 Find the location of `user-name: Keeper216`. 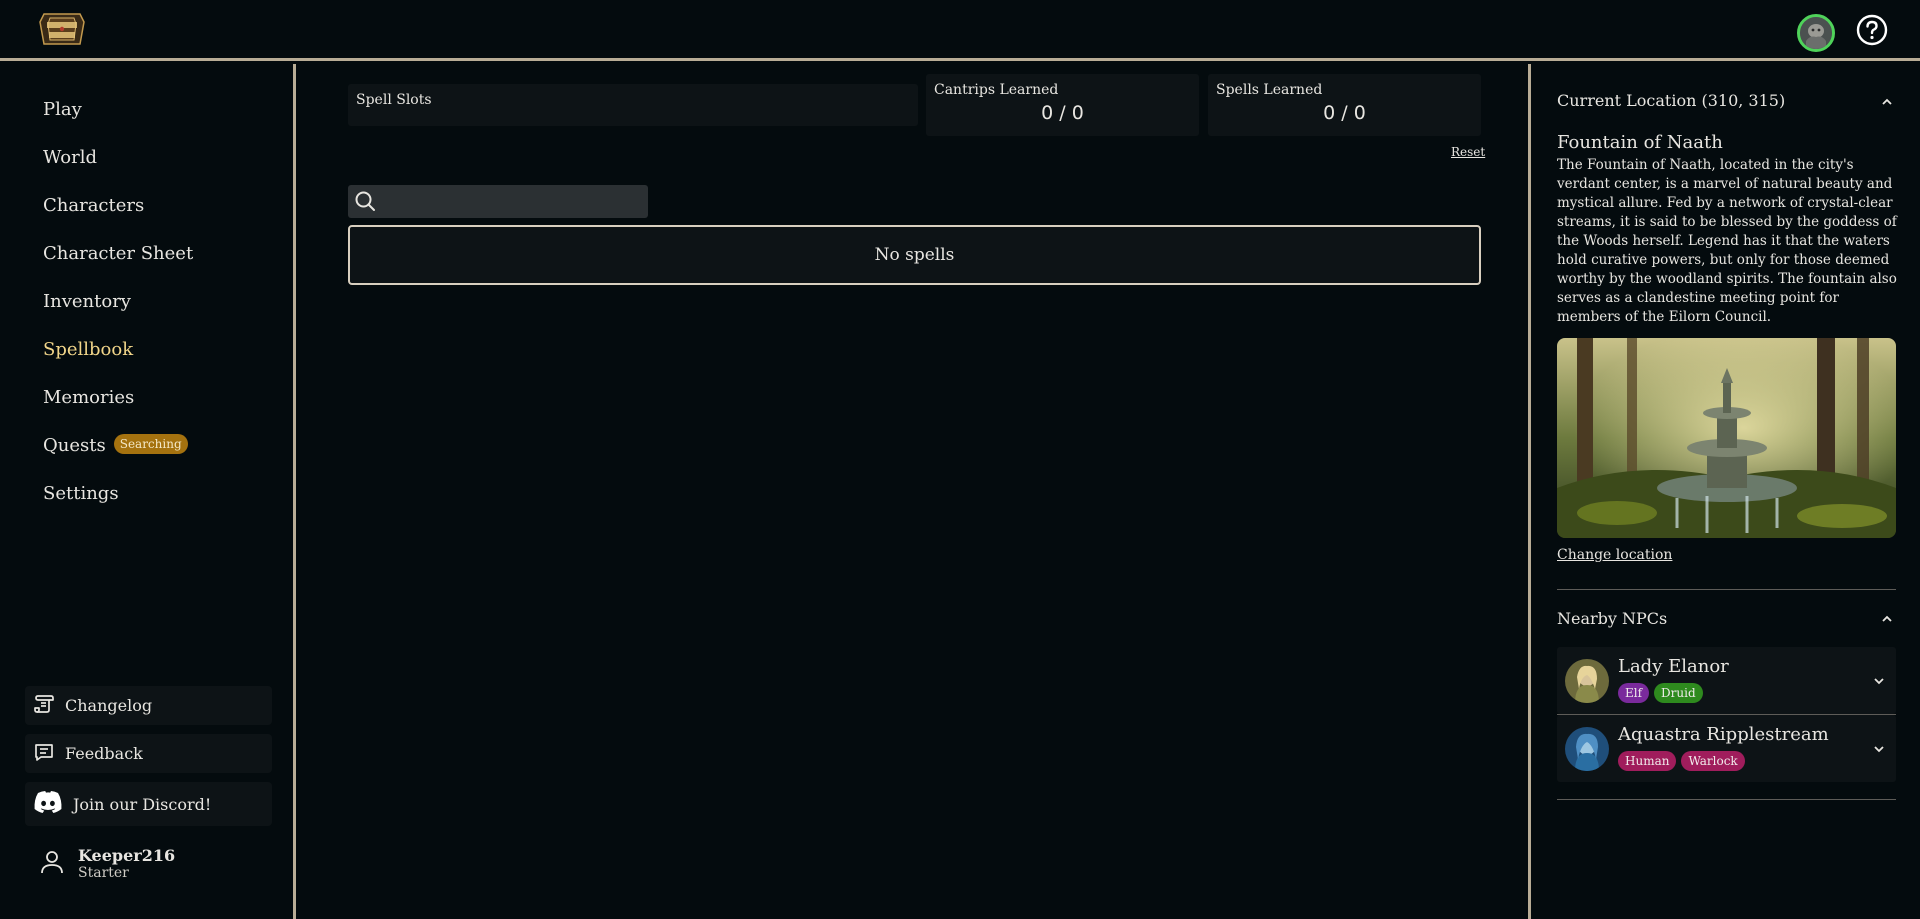

user-name: Keeper216 is located at coordinates (127, 855).